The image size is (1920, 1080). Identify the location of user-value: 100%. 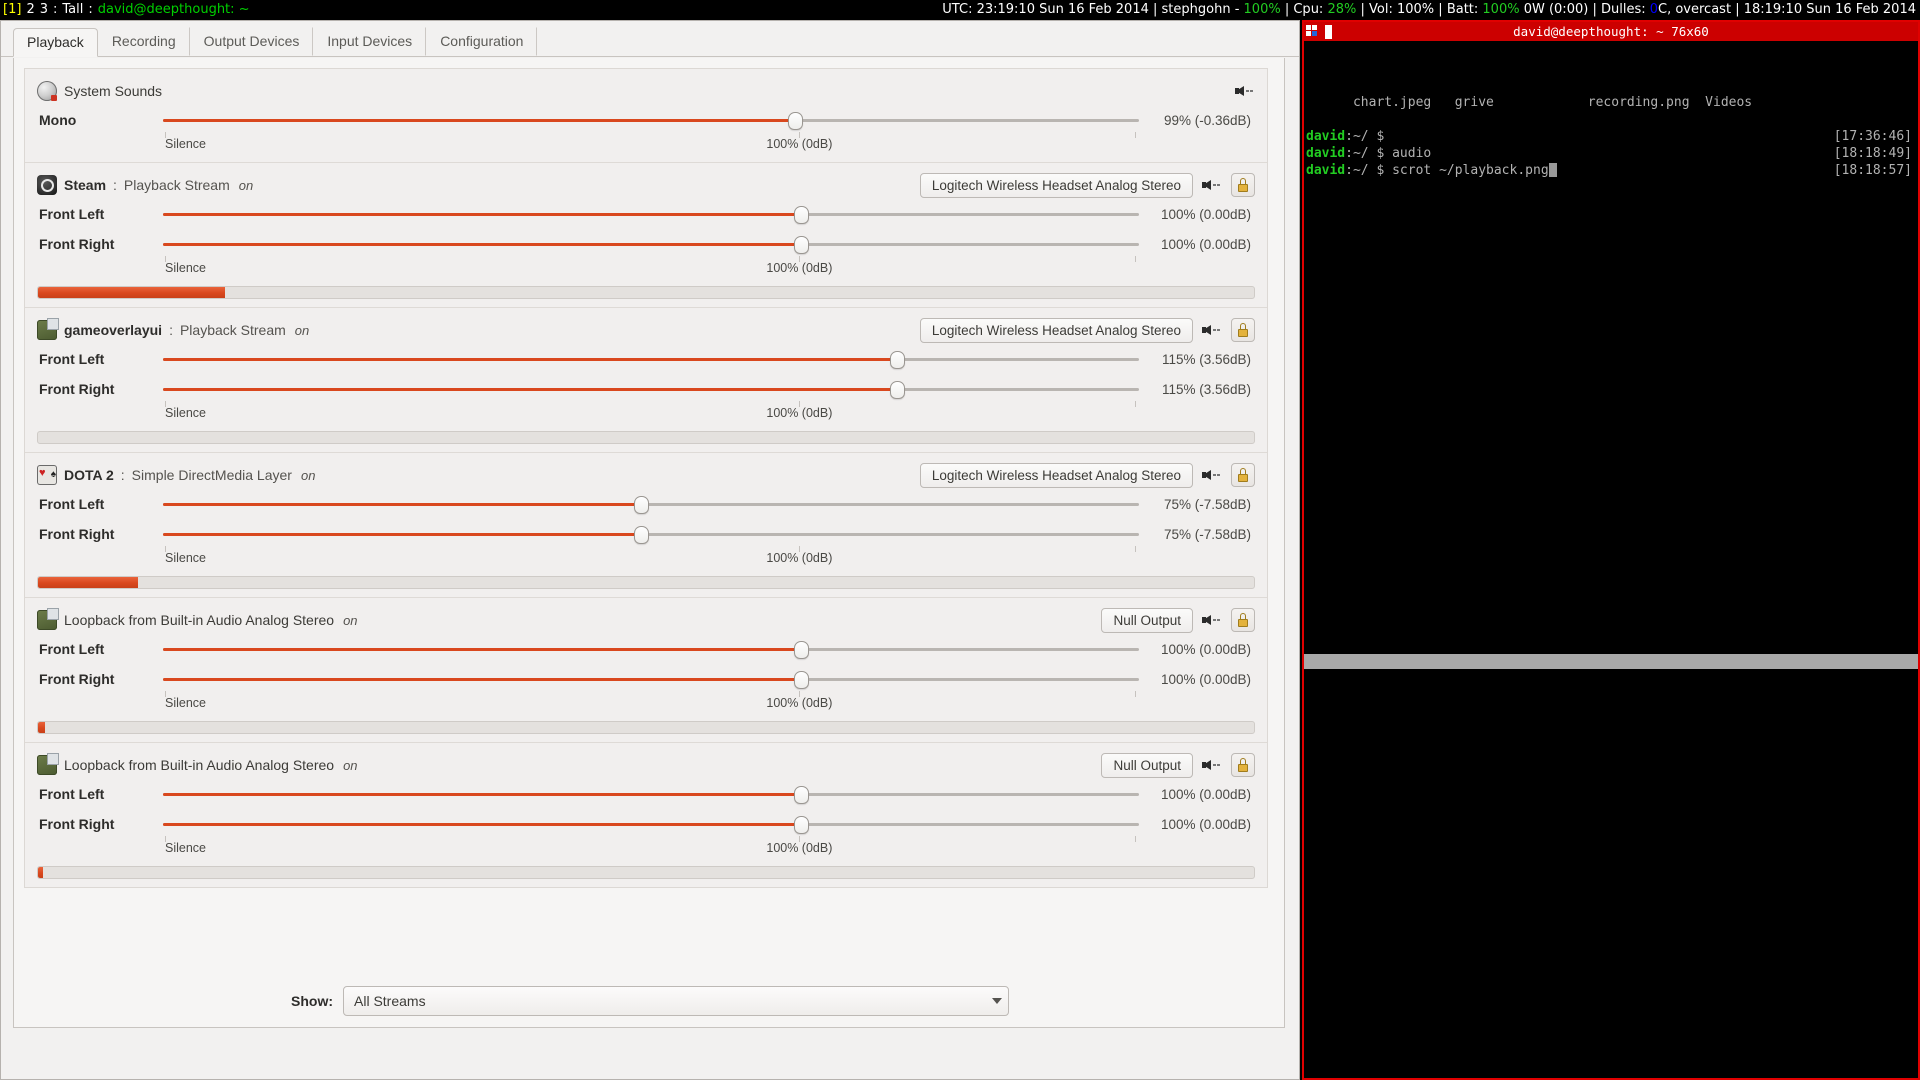
(1262, 9).